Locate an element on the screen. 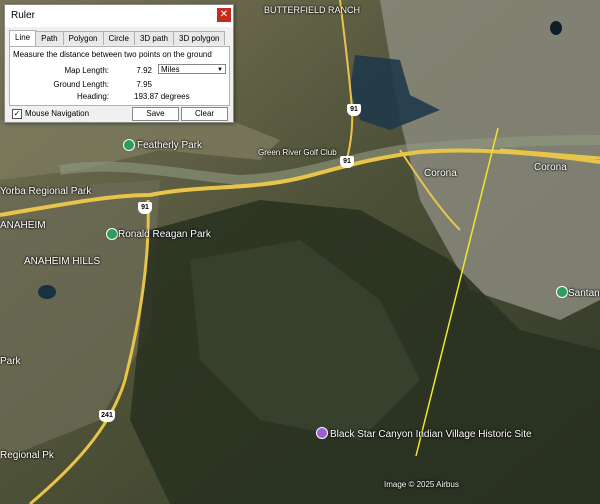 Image resolution: width=600 pixels, height=504 pixels. save-button: Save is located at coordinates (155, 114).